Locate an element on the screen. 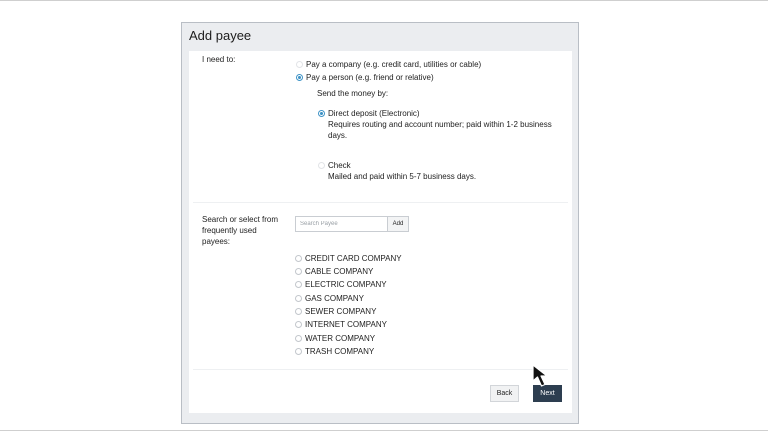 The width and height of the screenshot is (768, 432). payee-radio-cable is located at coordinates (298, 271).